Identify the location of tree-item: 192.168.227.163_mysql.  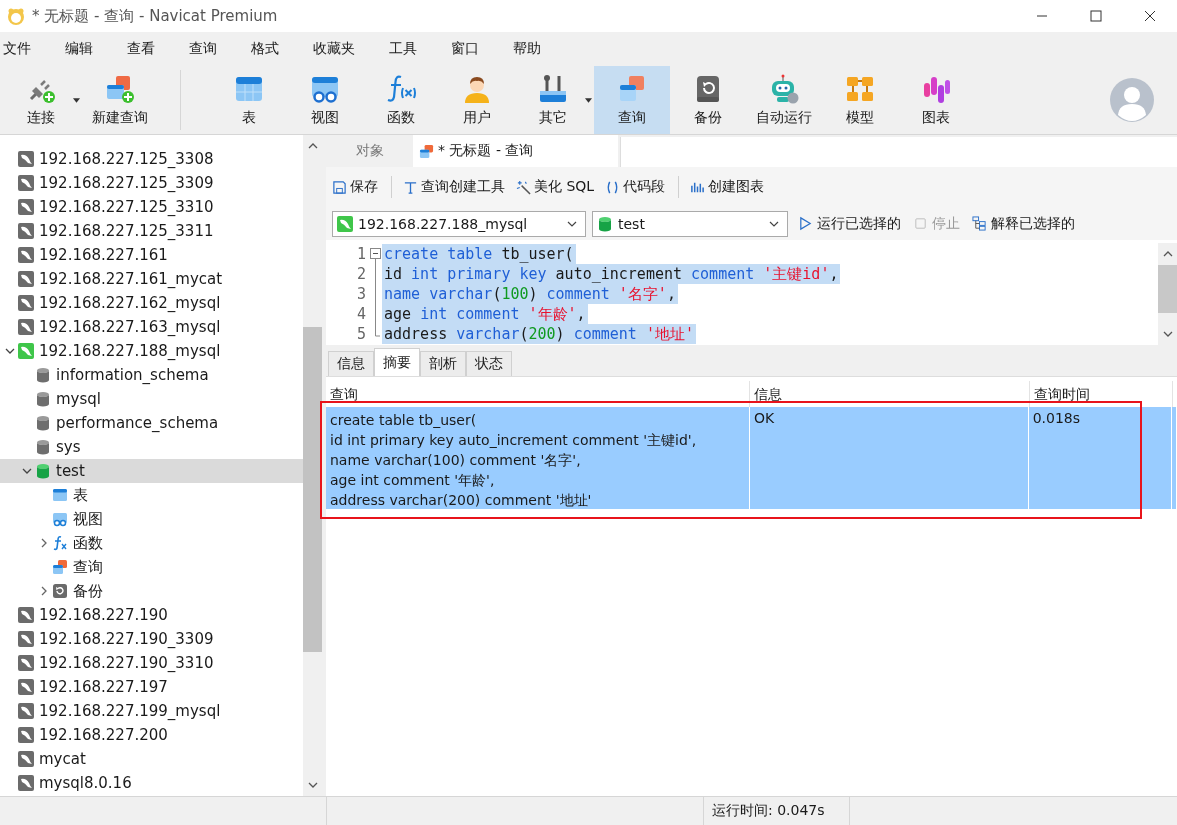
(151, 327).